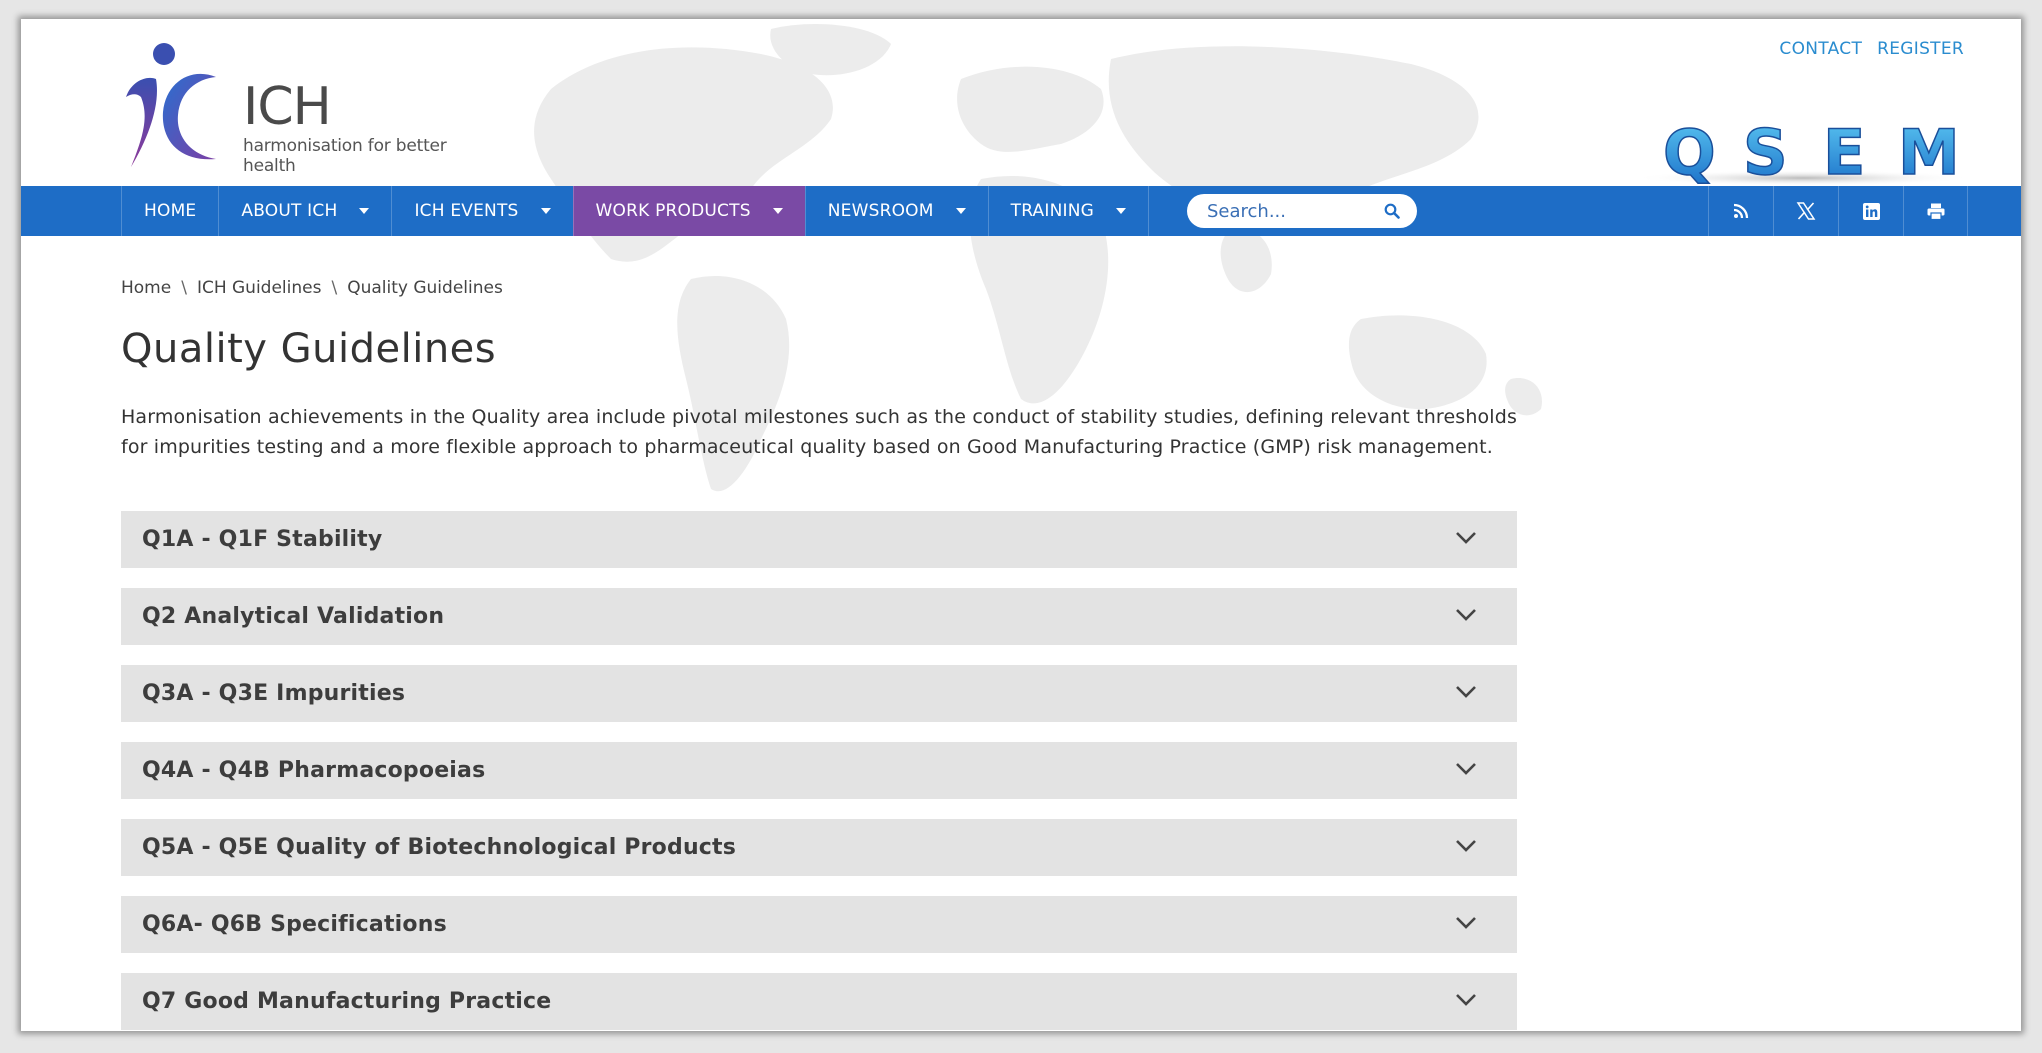 This screenshot has width=2042, height=1053. What do you see at coordinates (1765, 152) in the screenshot?
I see `qsem-s: S` at bounding box center [1765, 152].